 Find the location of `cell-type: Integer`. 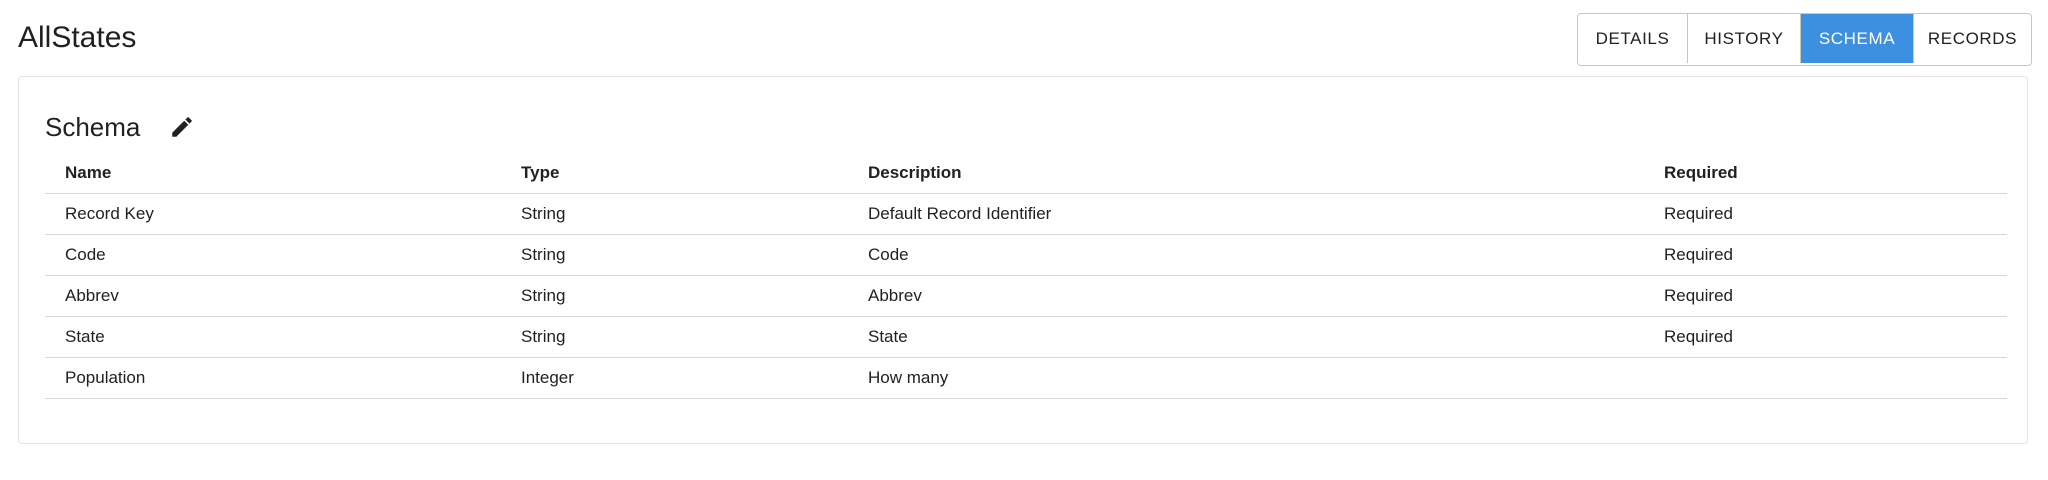

cell-type: Integer is located at coordinates (674, 378).